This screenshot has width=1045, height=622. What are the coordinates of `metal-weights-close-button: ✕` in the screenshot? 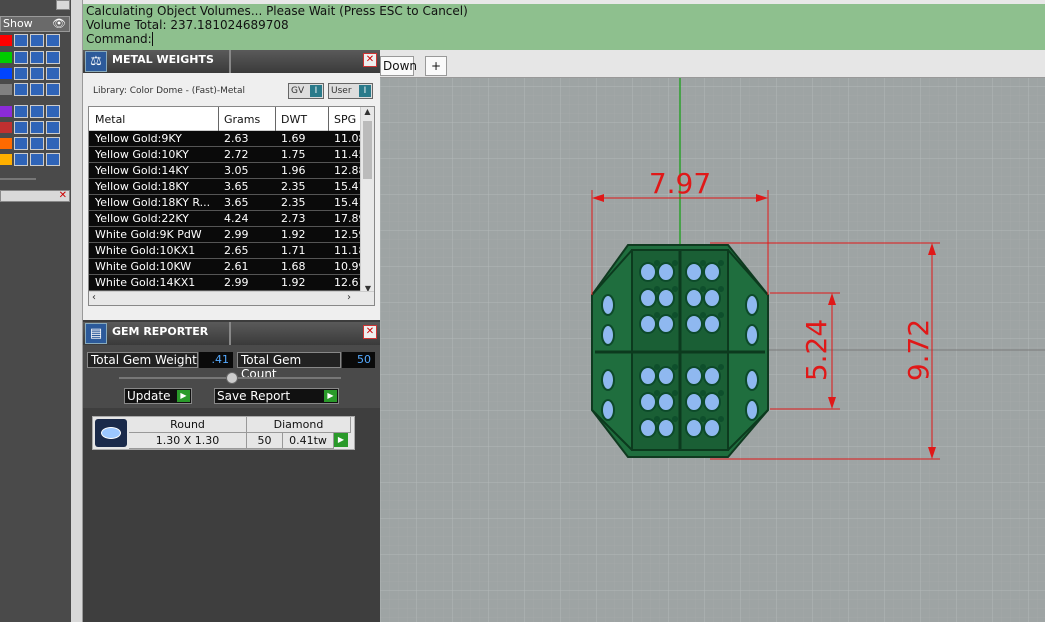 It's located at (370, 60).